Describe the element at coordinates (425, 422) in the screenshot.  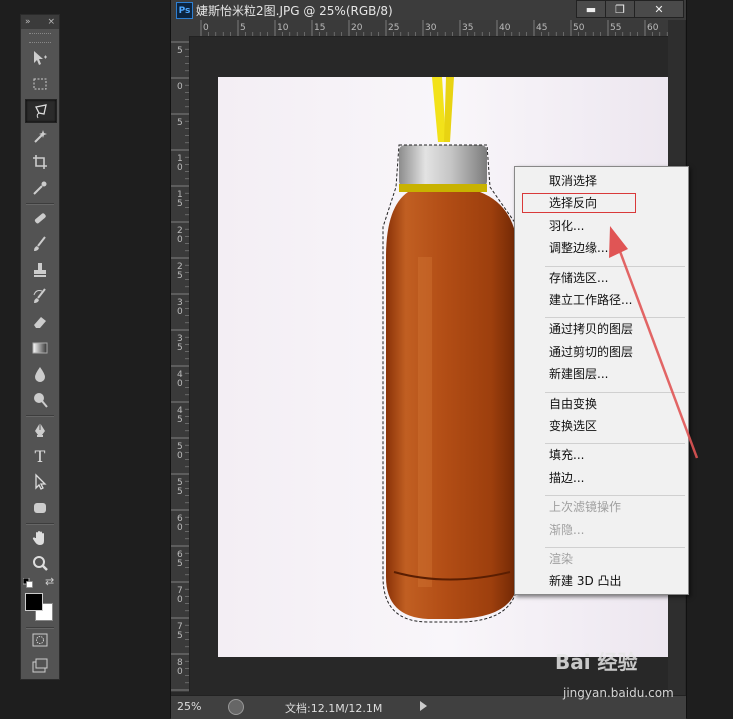
I see `bottle-highlight` at that location.